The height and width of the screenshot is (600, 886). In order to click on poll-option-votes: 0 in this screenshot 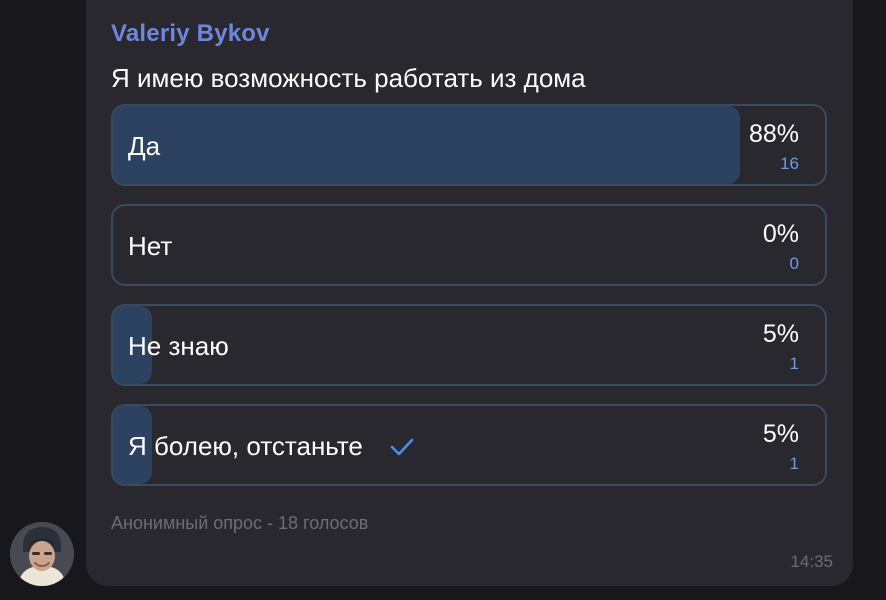, I will do `click(794, 263)`.